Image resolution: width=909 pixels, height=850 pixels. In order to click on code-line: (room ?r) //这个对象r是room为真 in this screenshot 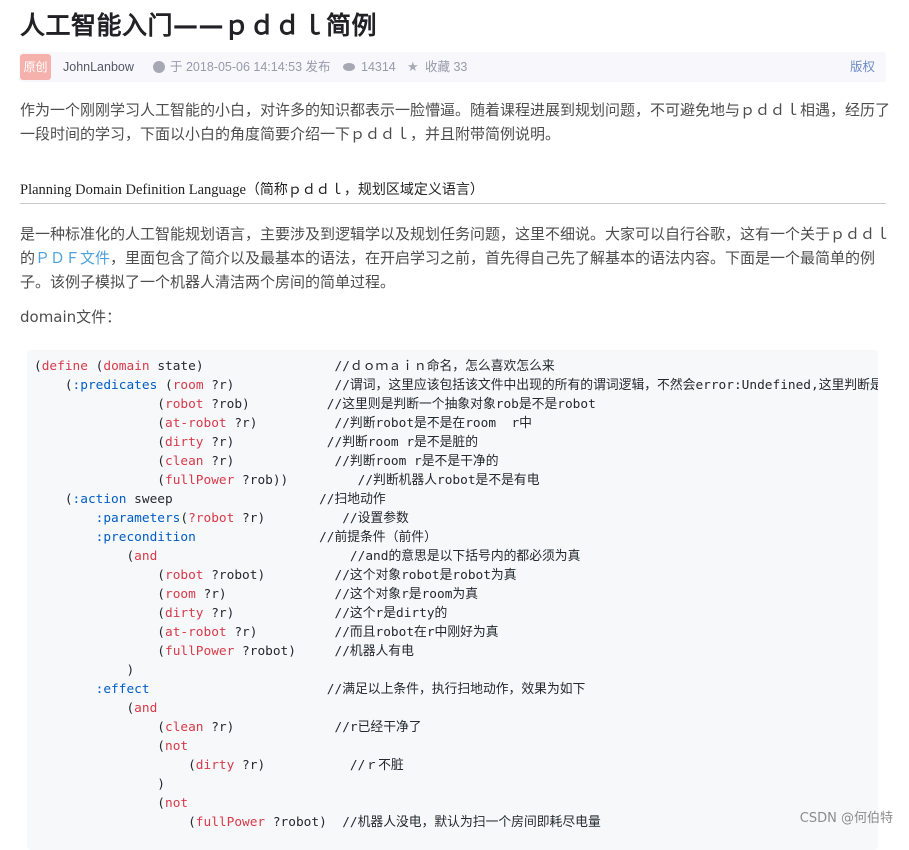, I will do `click(256, 594)`.